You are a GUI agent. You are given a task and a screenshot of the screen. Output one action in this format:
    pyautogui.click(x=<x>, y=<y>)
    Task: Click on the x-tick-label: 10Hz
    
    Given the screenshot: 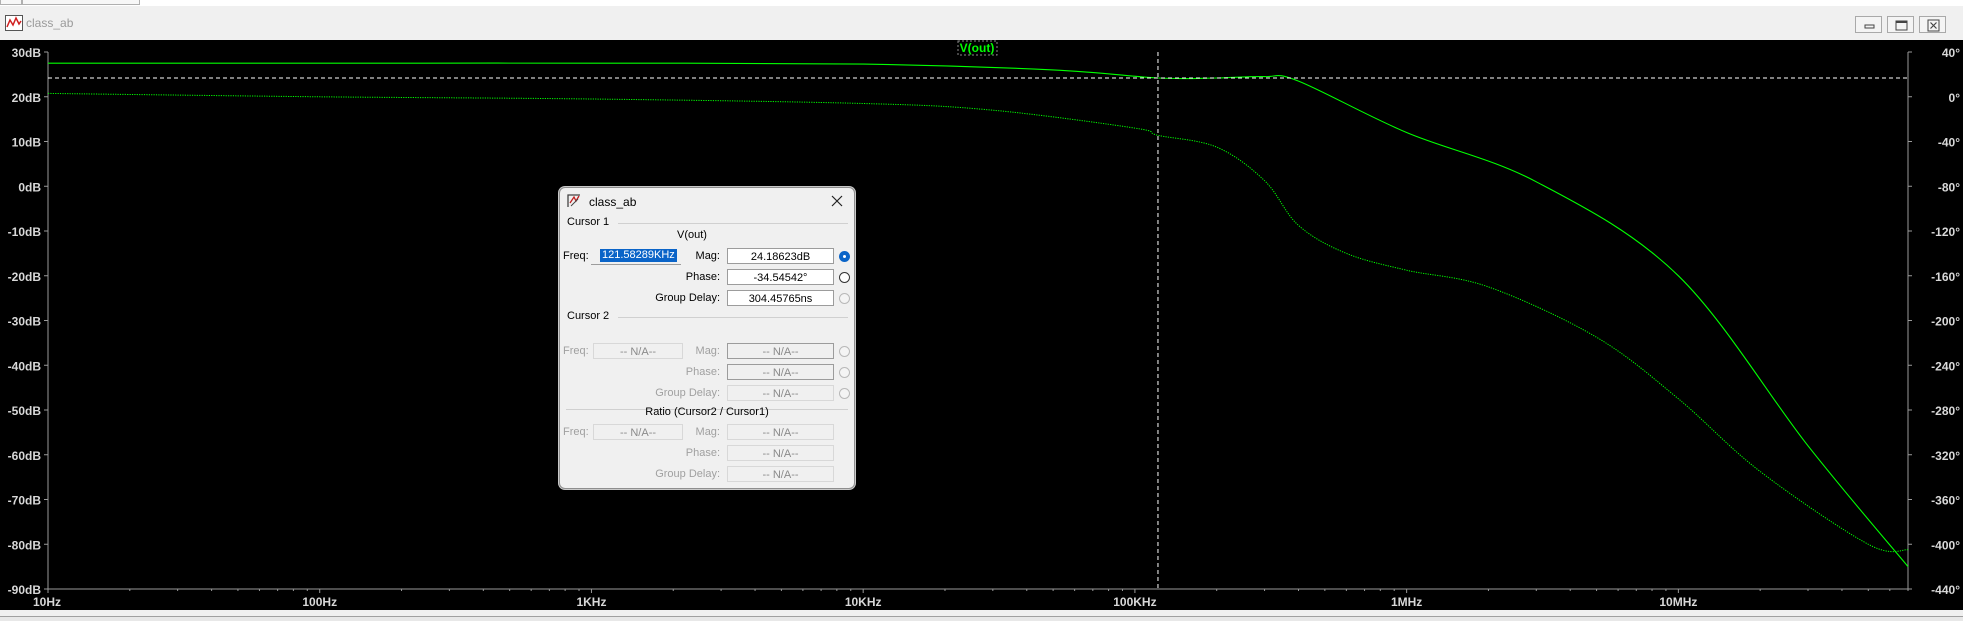 What is the action you would take?
    pyautogui.click(x=47, y=602)
    